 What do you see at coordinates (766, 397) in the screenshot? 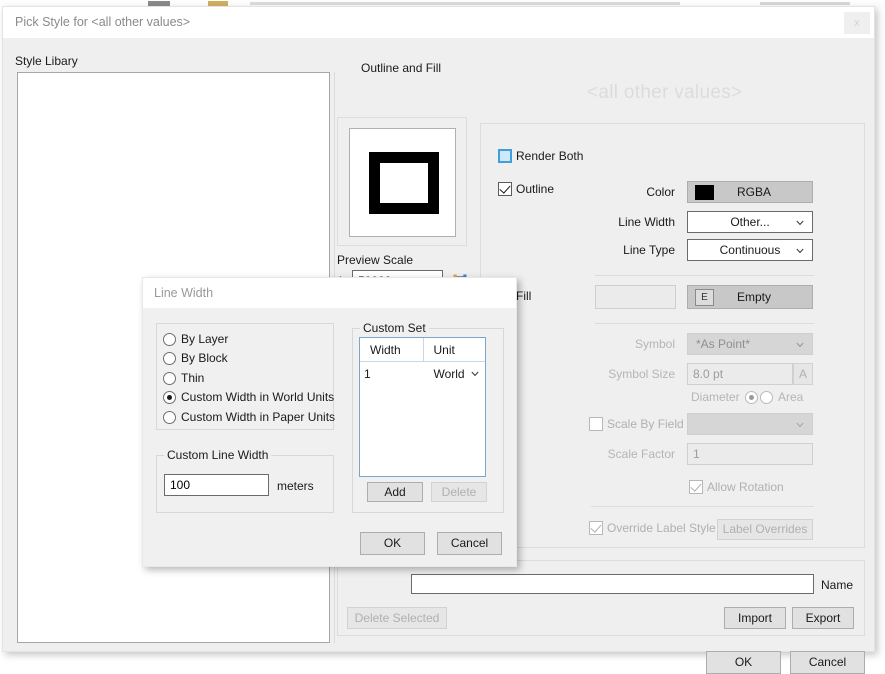
I see `area-radio-dot` at bounding box center [766, 397].